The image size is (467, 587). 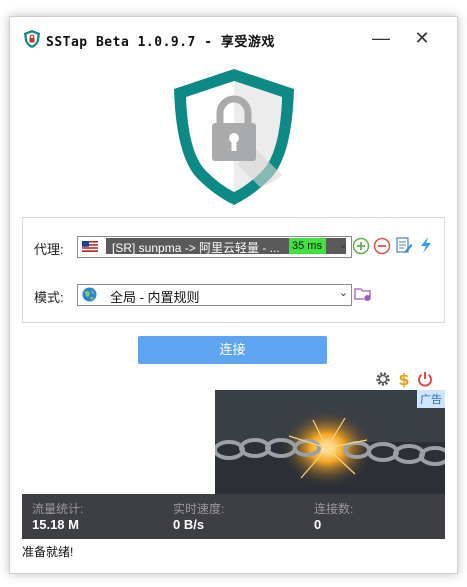 I want to click on close-button: ✕, so click(x=422, y=38).